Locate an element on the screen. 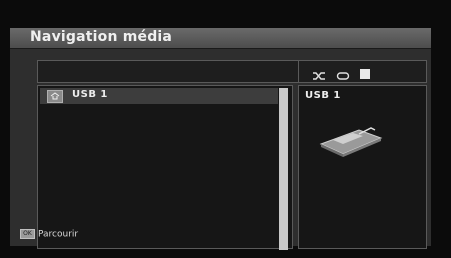  repeat-icon is located at coordinates (343, 73).